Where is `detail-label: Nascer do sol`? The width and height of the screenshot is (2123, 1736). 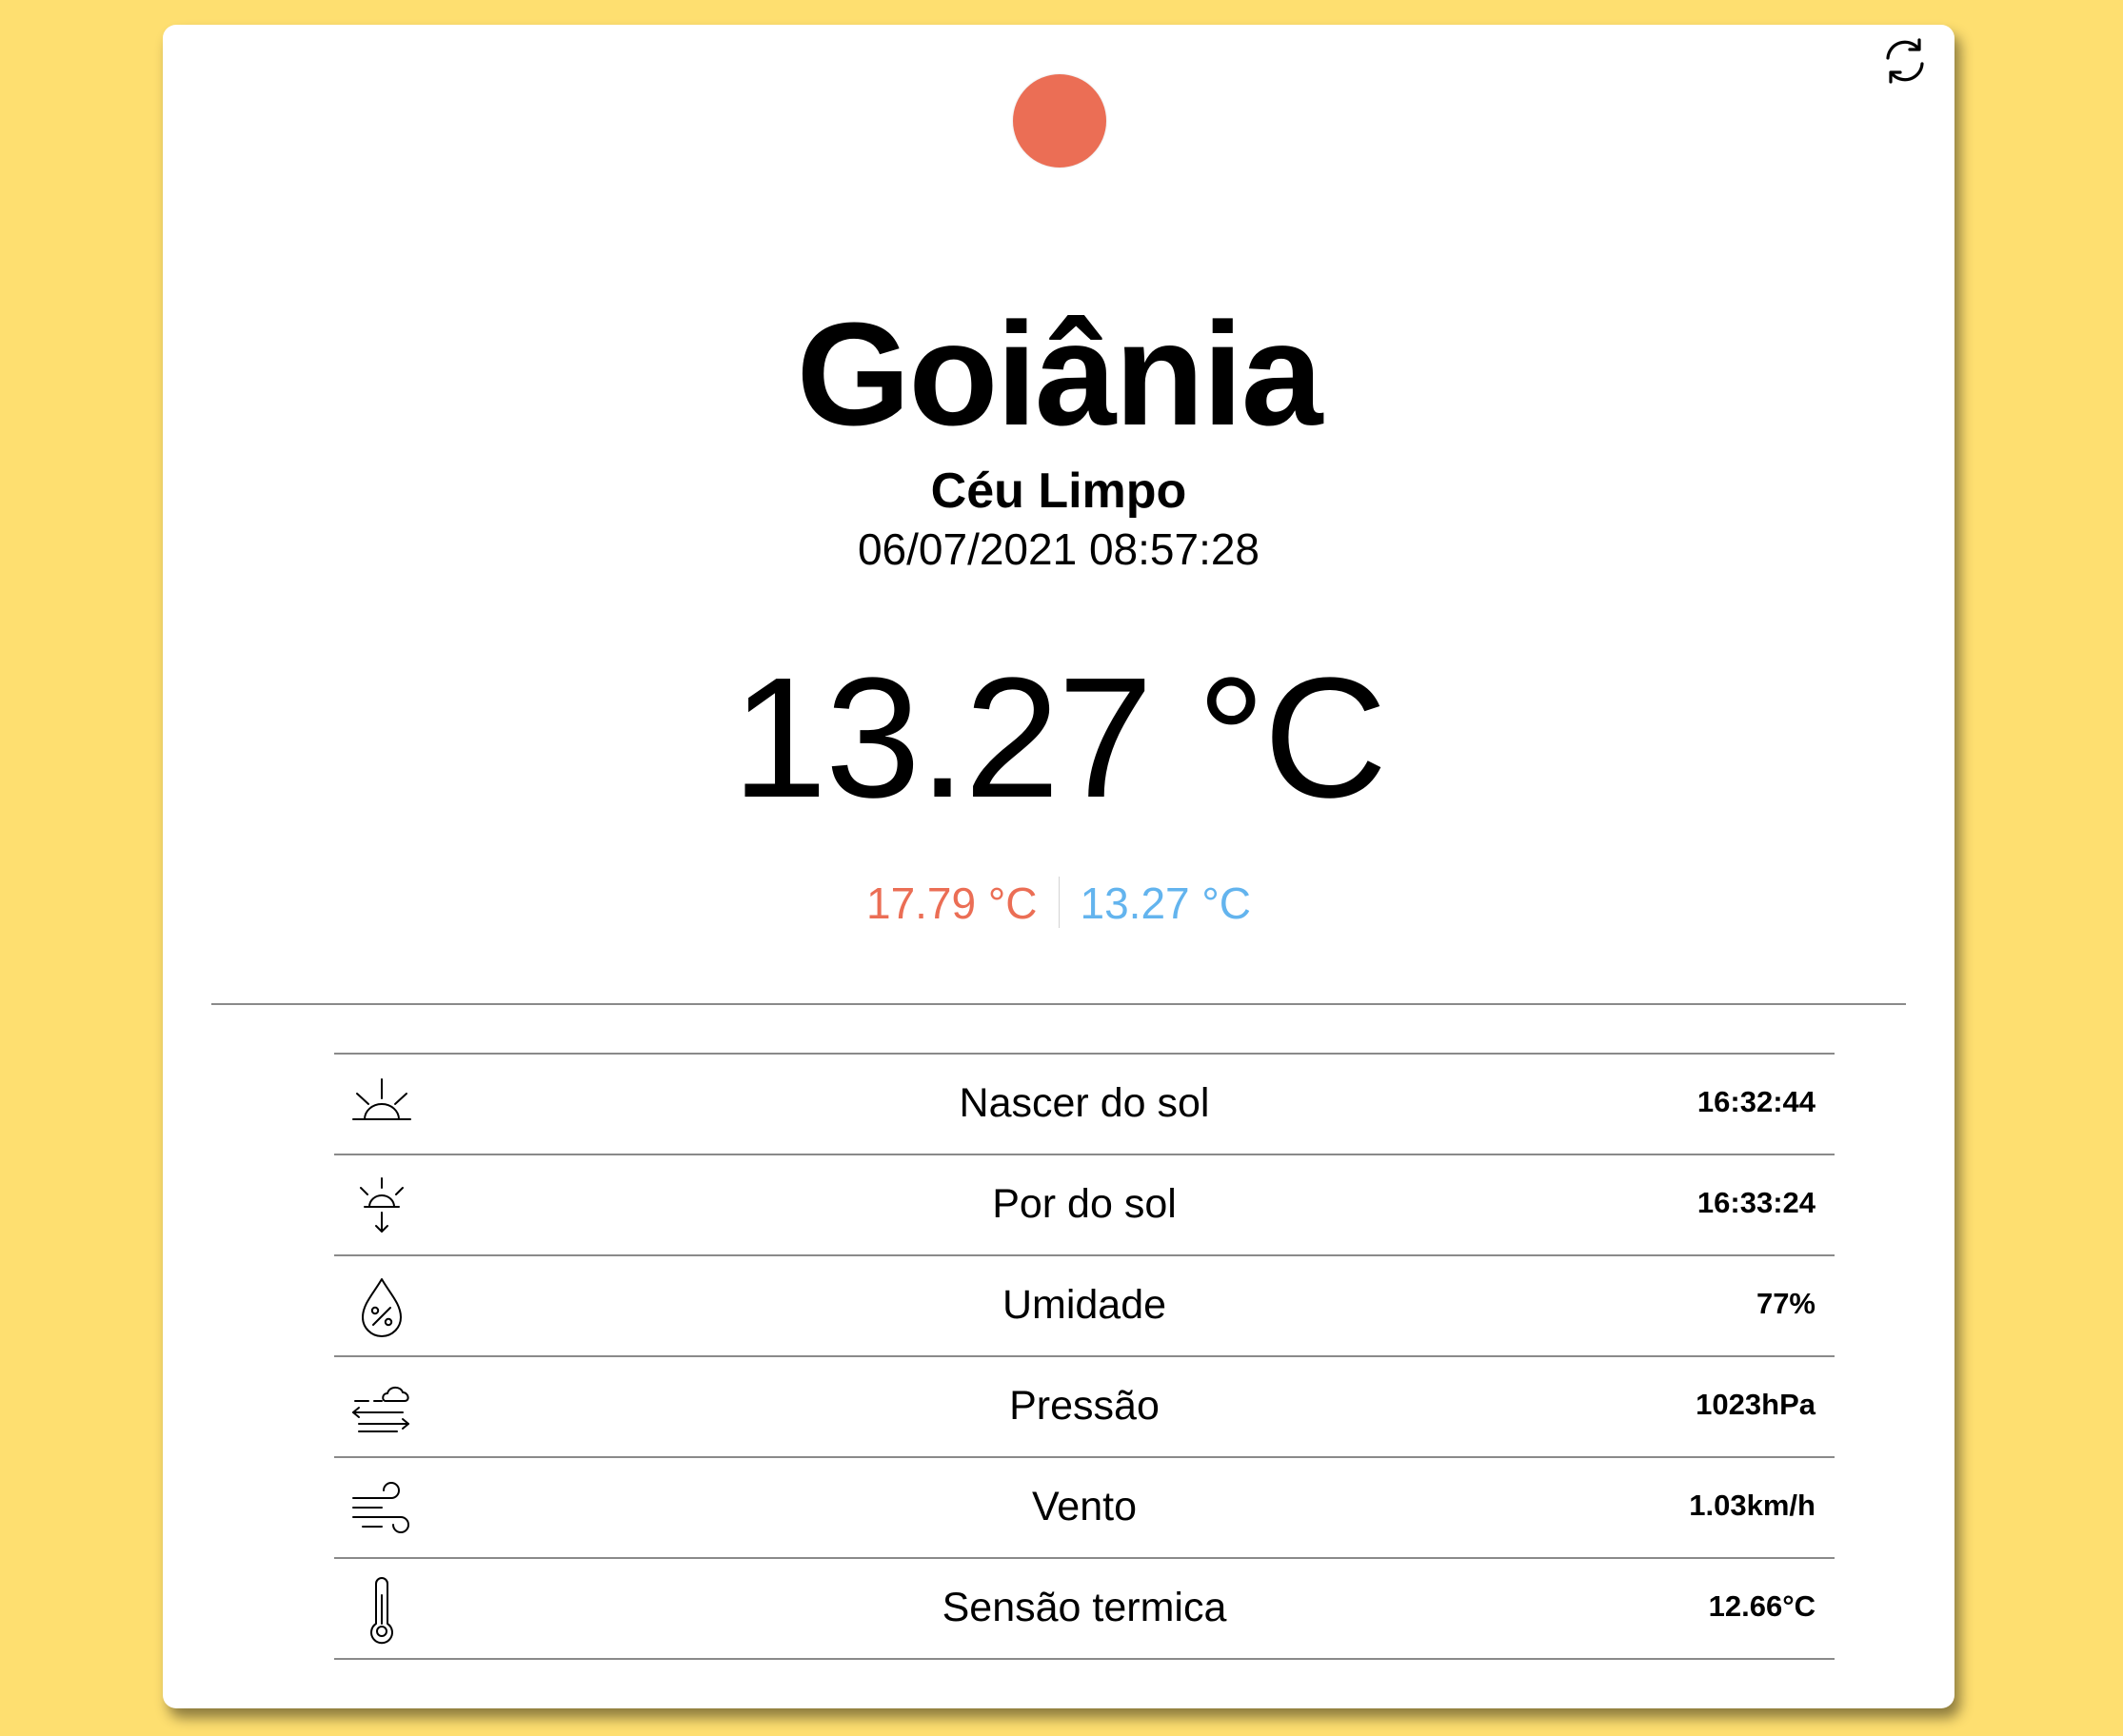
detail-label: Nascer do sol is located at coordinates (1084, 1103).